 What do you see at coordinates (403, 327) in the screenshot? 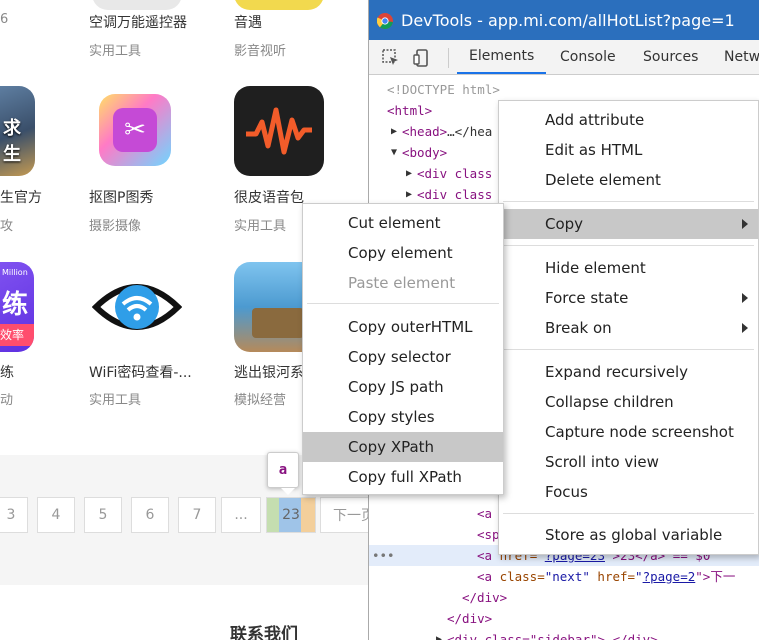
I see `menu-copy-outerhtml: Copy outerHTML` at bounding box center [403, 327].